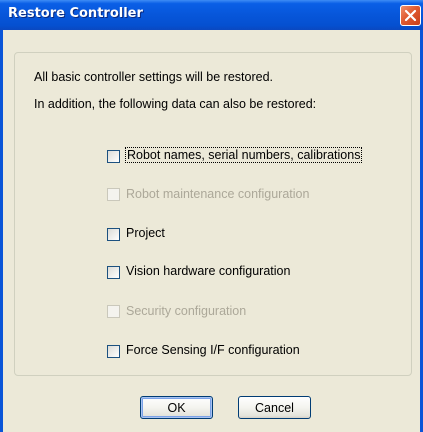  What do you see at coordinates (186, 311) in the screenshot?
I see `label-security: Security configuration` at bounding box center [186, 311].